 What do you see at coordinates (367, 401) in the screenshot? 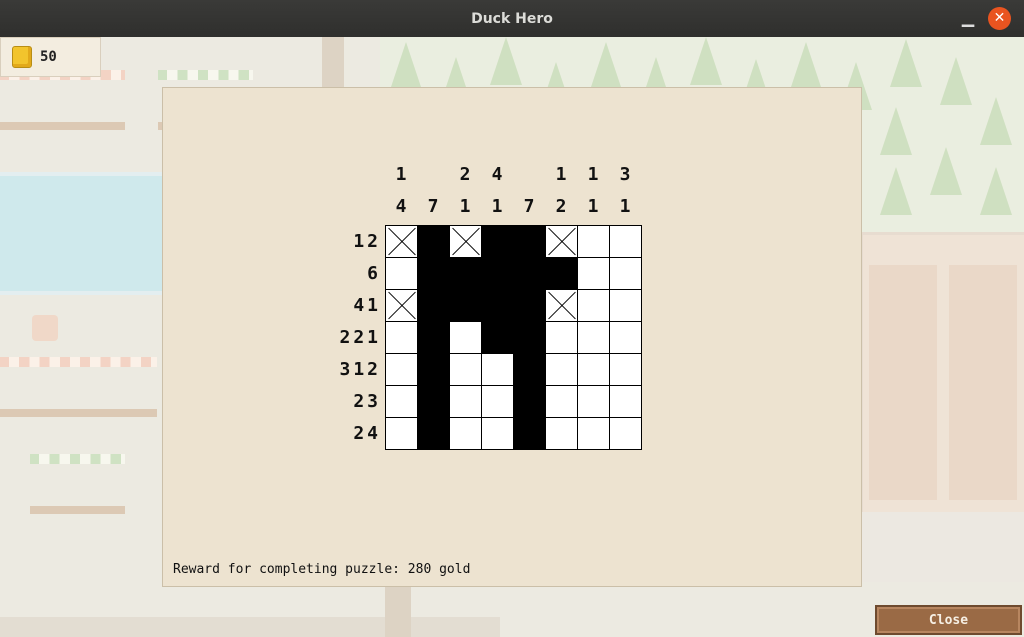
I see `row-clue: 23` at bounding box center [367, 401].